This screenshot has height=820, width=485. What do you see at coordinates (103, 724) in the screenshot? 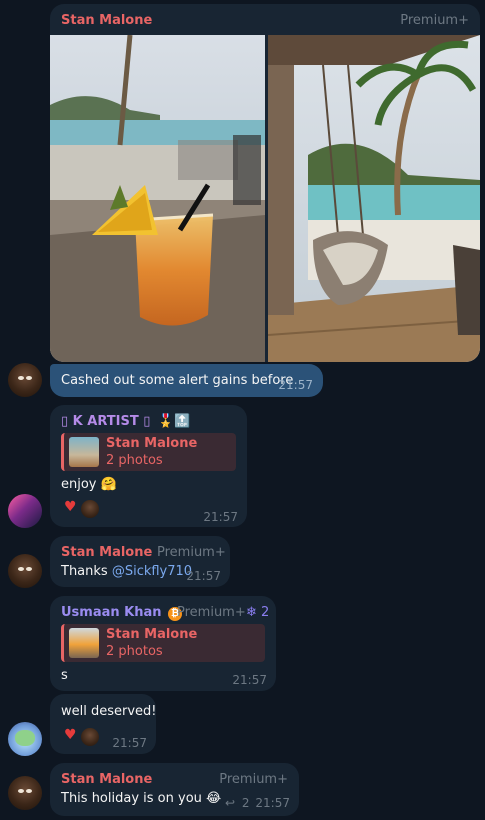
I see `message-well-deserved: well deserved! ♥ 21:57` at bounding box center [103, 724].